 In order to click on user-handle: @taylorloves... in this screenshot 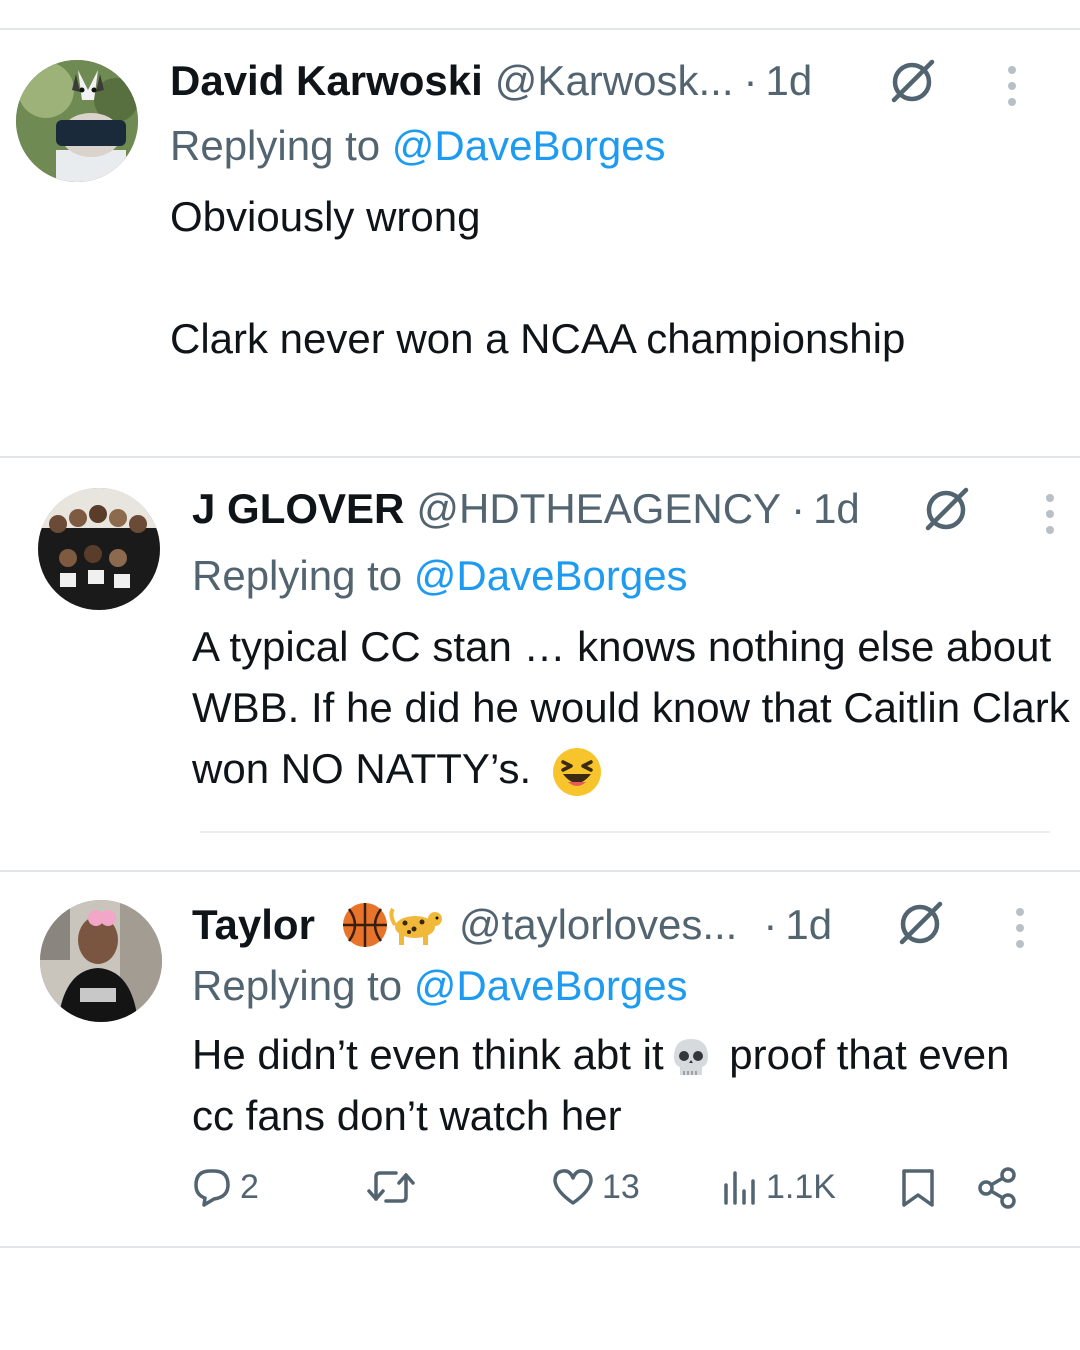, I will do `click(598, 925)`.